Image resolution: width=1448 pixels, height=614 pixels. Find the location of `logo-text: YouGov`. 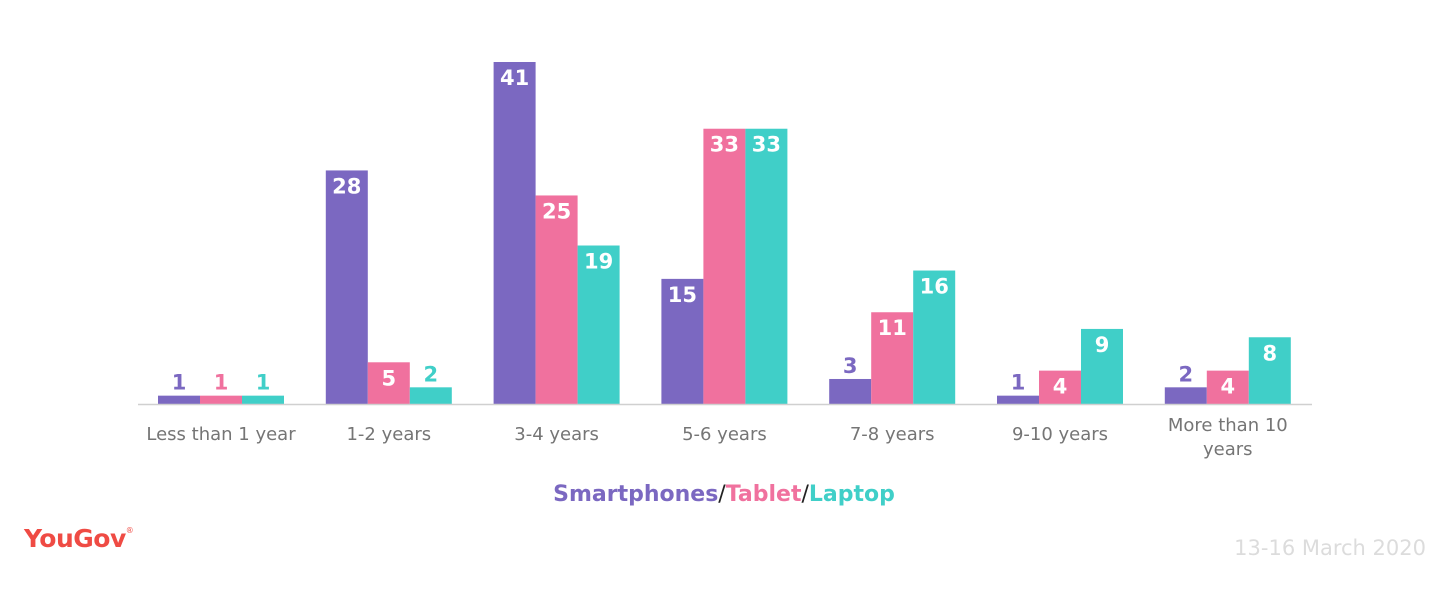

logo-text: YouGov is located at coordinates (75, 538).